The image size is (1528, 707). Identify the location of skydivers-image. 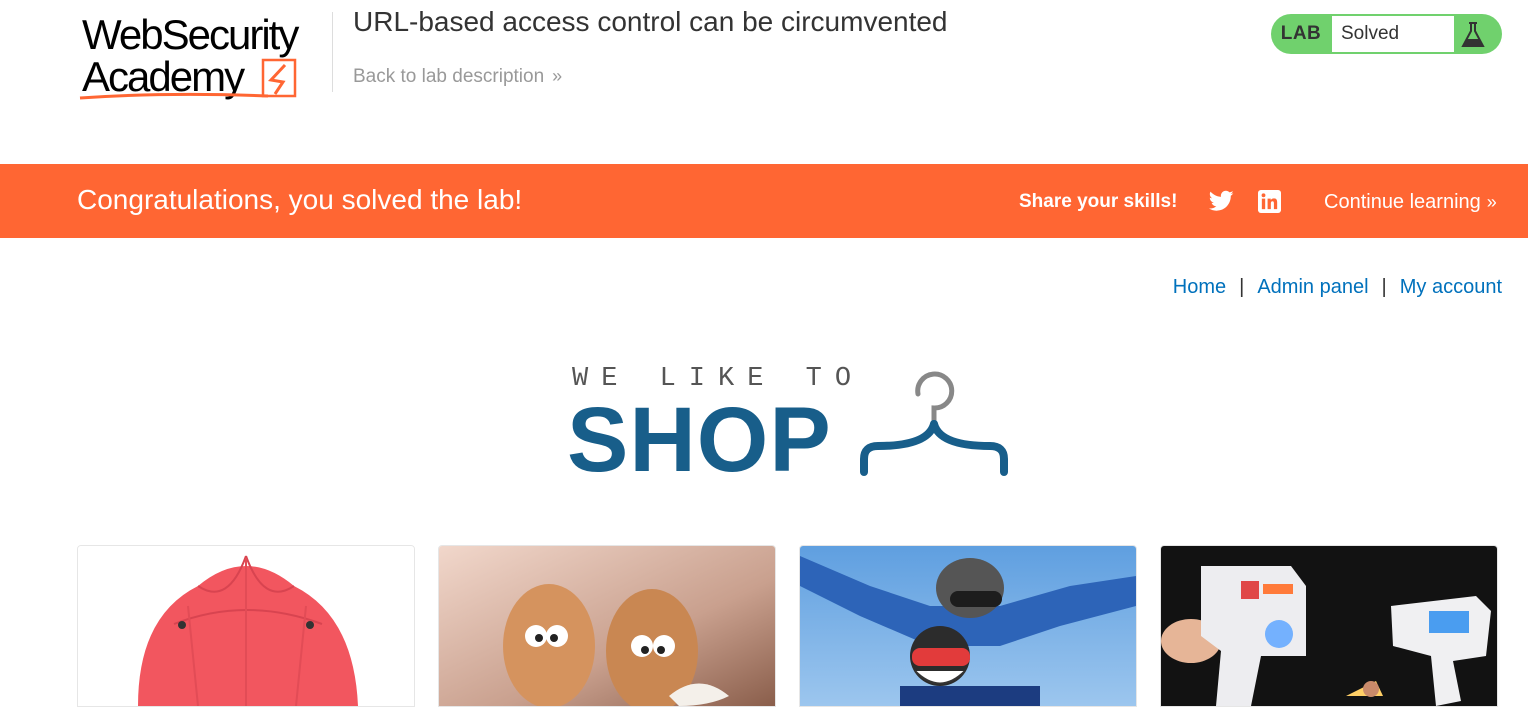
(968, 626).